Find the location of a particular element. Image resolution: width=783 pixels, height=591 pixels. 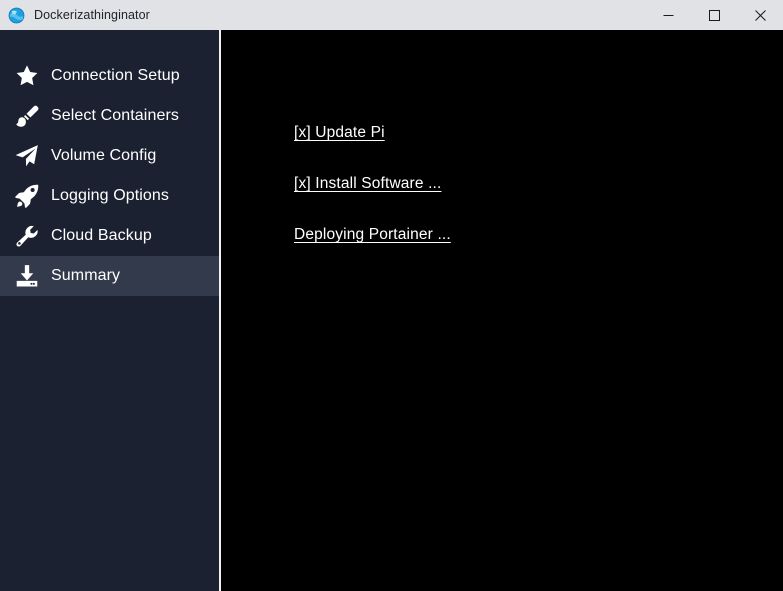

window-controls is located at coordinates (714, 15).